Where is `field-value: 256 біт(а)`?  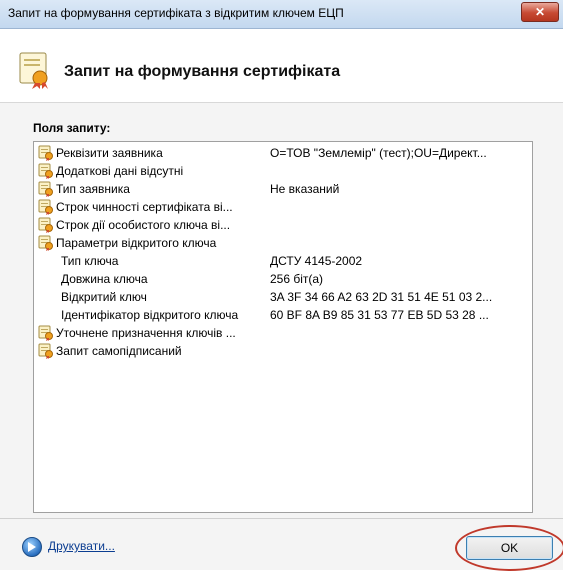
field-value: 256 біт(а) is located at coordinates (297, 279).